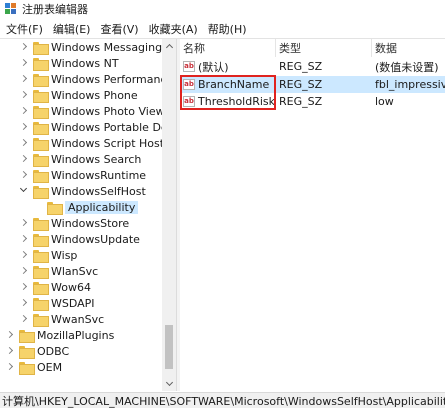 The width and height of the screenshot is (445, 408). I want to click on tree-item-label: Windows Photo Viewer, so click(113, 111).